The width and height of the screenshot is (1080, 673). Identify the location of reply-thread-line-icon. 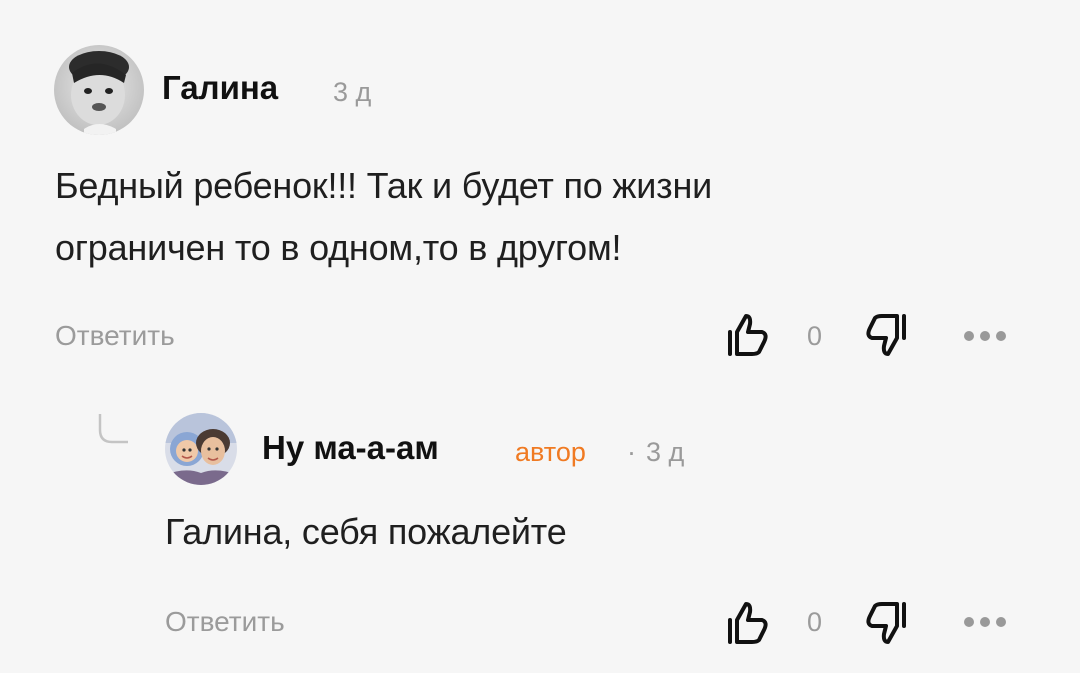
(113, 429).